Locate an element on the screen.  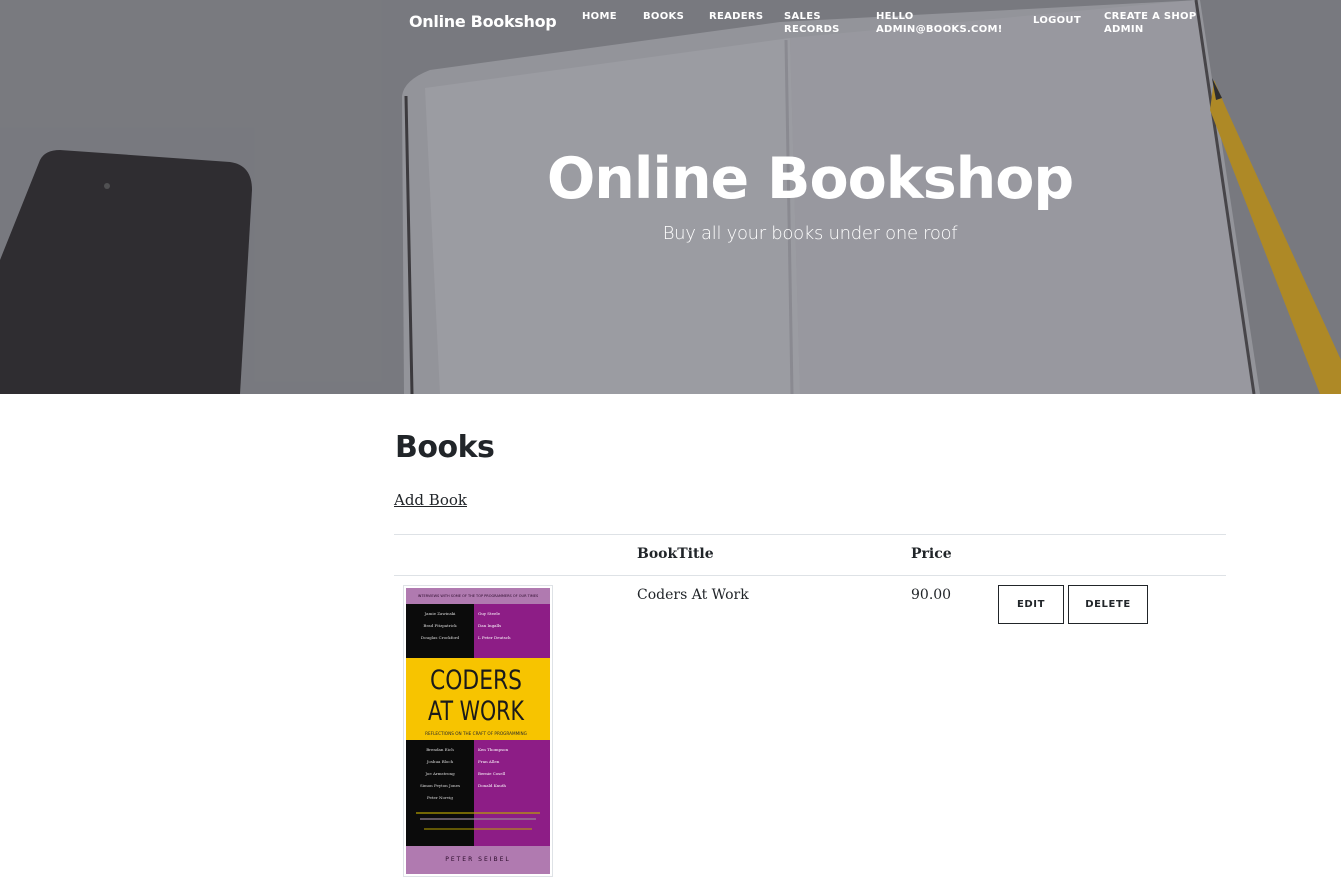
page-title: Books is located at coordinates (445, 447).